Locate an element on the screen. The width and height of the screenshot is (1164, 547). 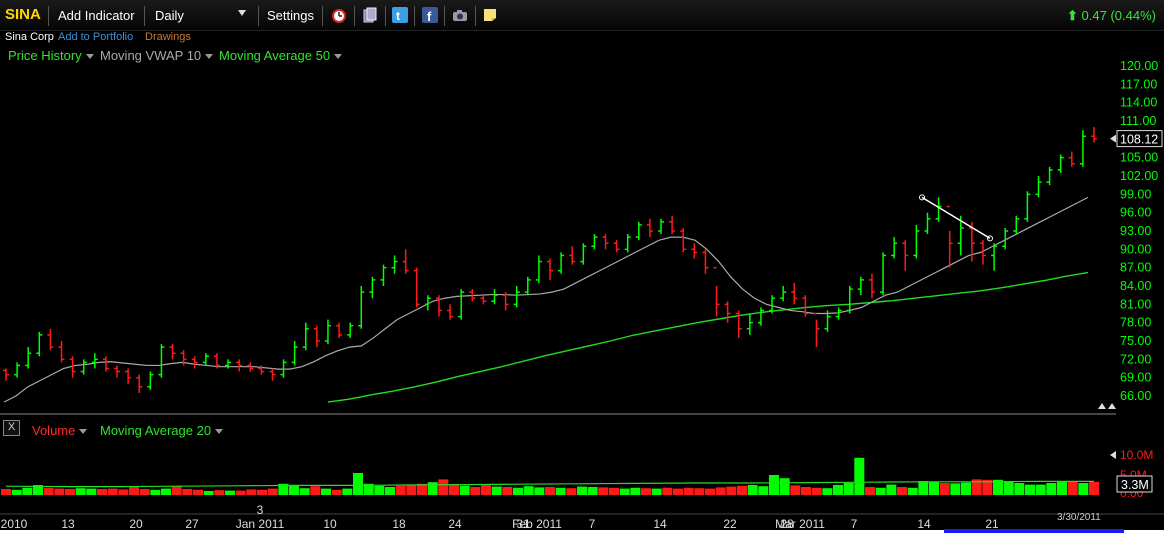
legend-ma50: Moving Average 50 is located at coordinates (281, 55).